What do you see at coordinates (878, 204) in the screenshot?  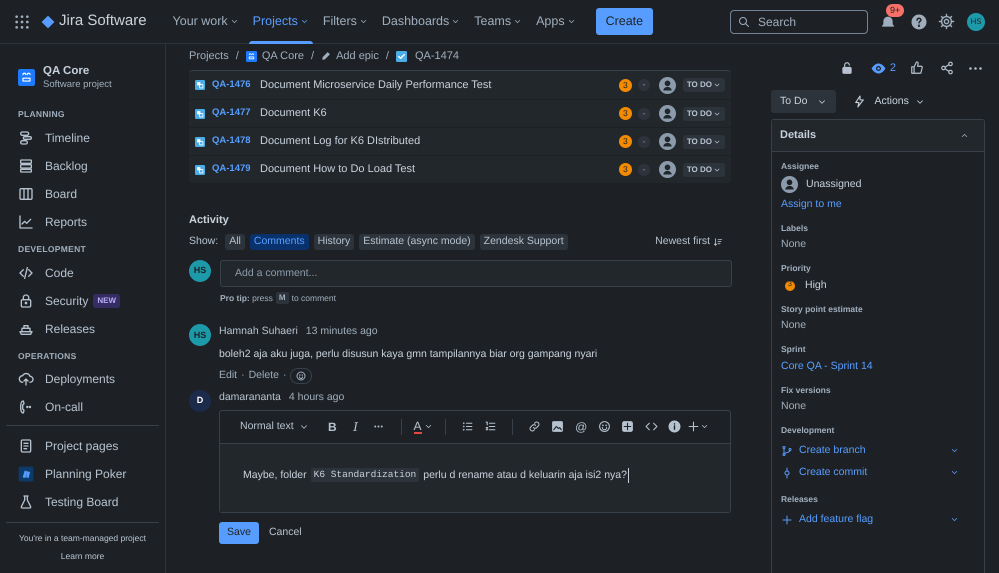 I see `assign-to-me-link: Assign to me` at bounding box center [878, 204].